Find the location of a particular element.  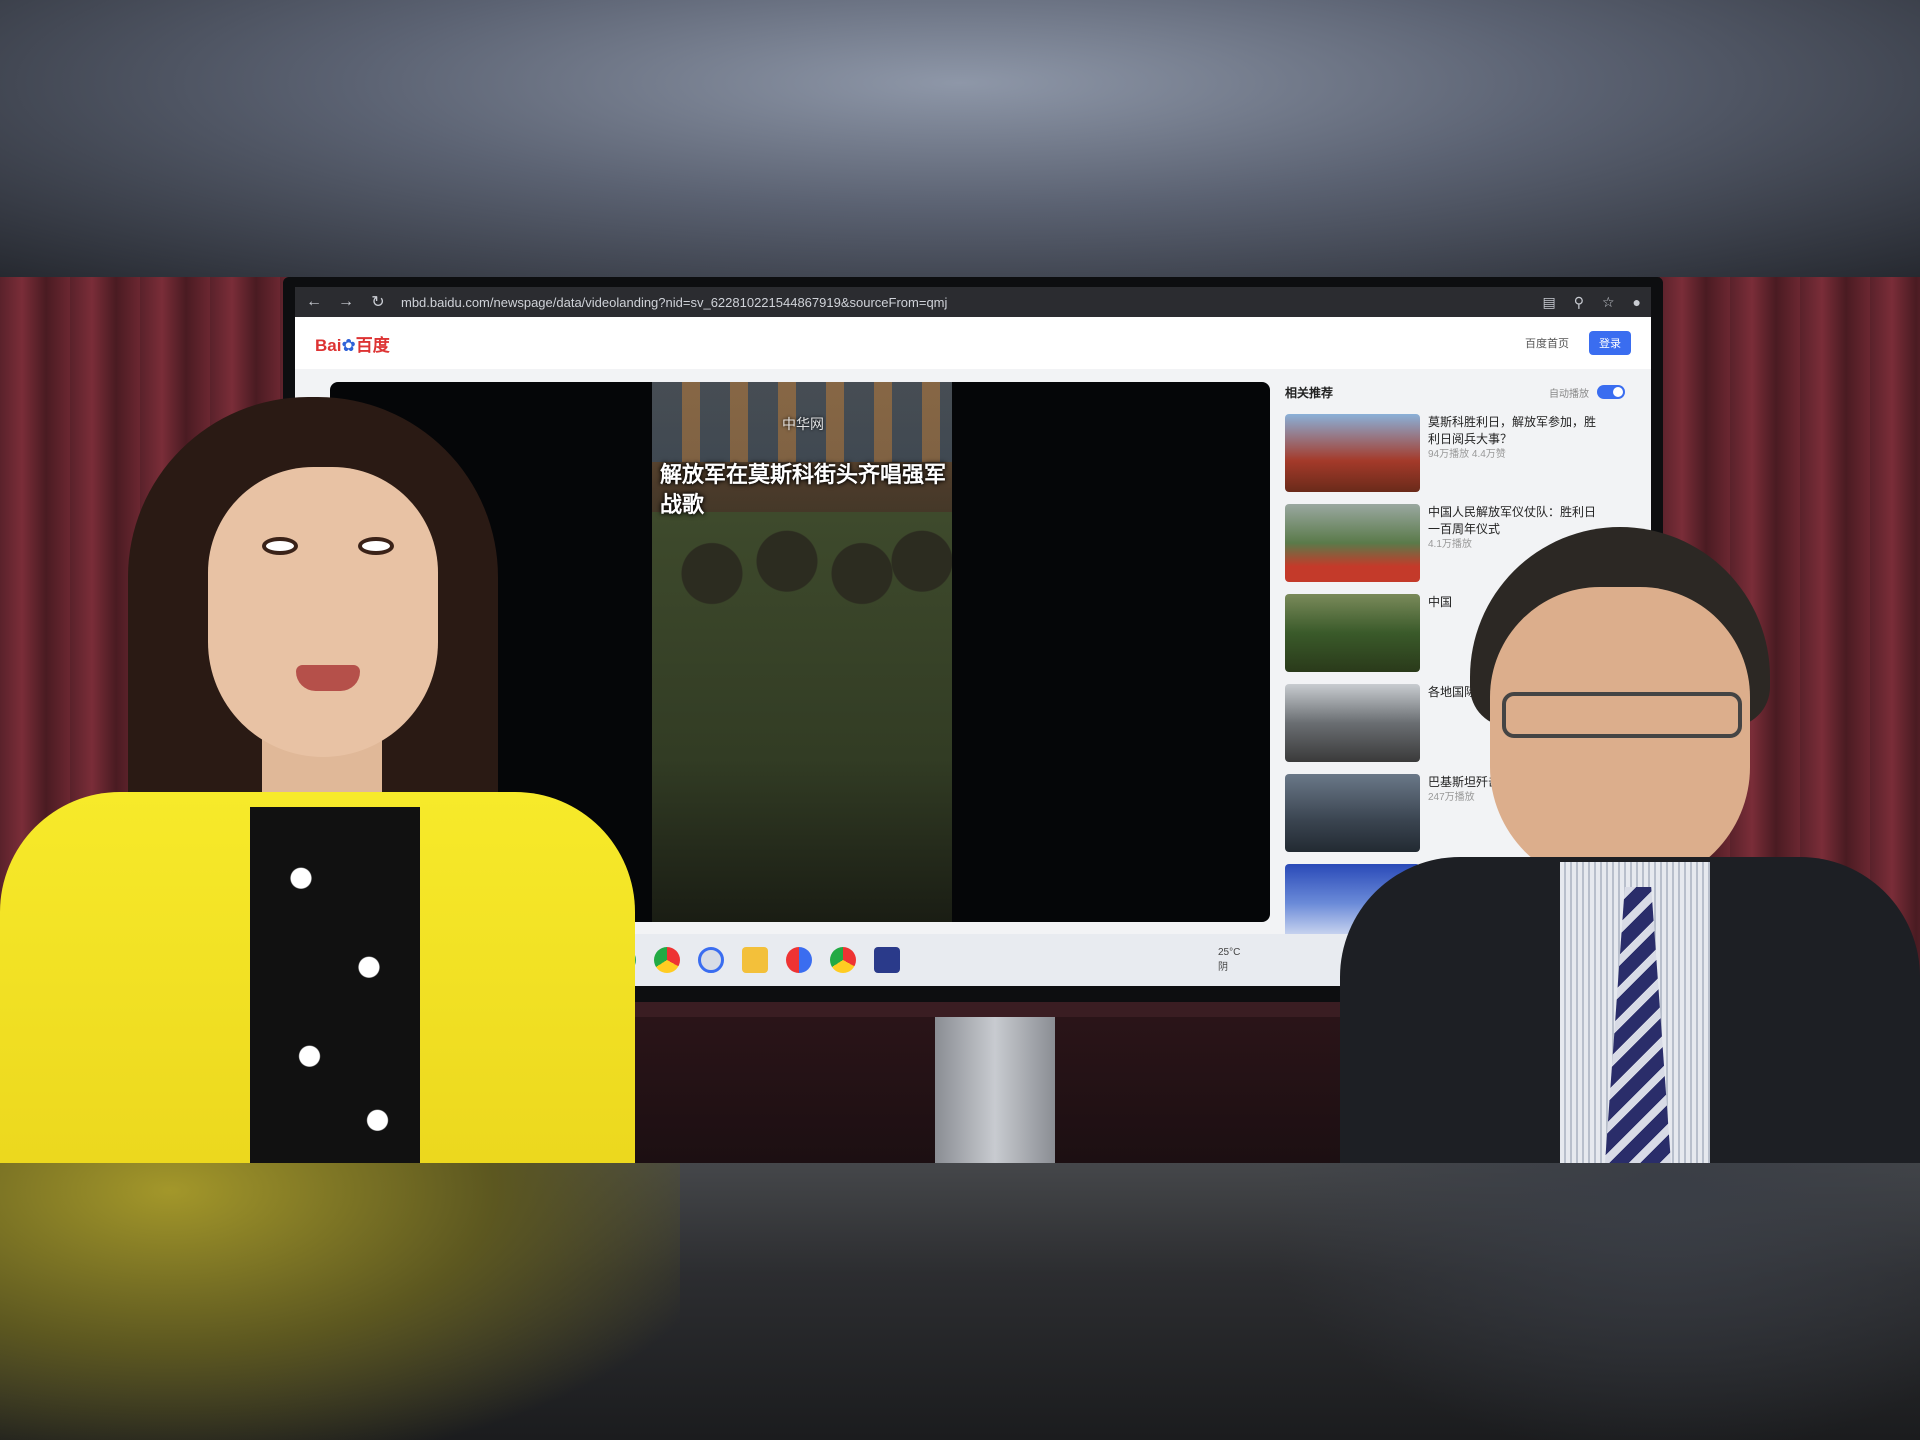

video-caption: 解放军在莫斯科街头齐唱强军战歌 is located at coordinates (803, 490).